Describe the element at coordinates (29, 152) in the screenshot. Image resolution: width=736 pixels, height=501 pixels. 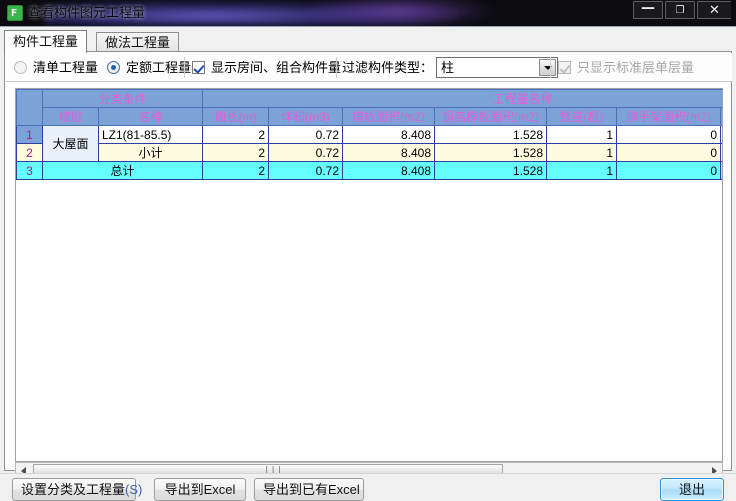
I see `row-number: 2` at that location.